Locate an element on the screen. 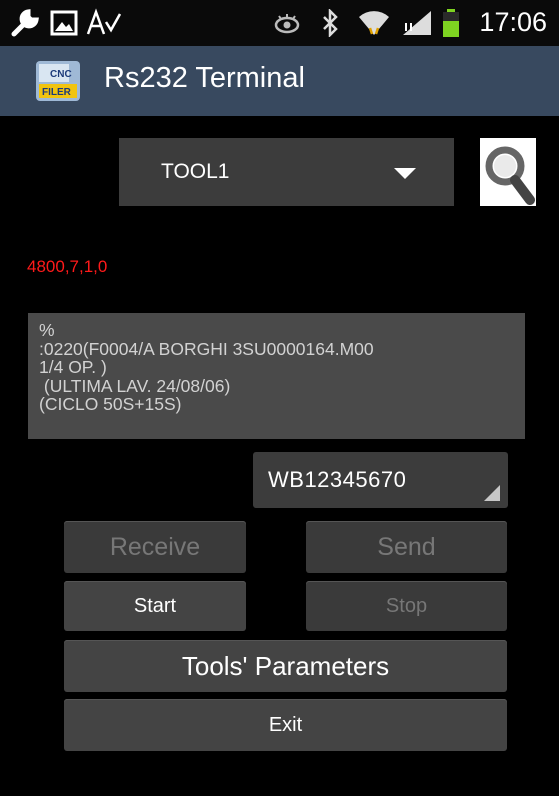 The image size is (559, 796). program-line: :0220(F0004/A BORGHI 3SU0000164.M00 is located at coordinates (206, 348).